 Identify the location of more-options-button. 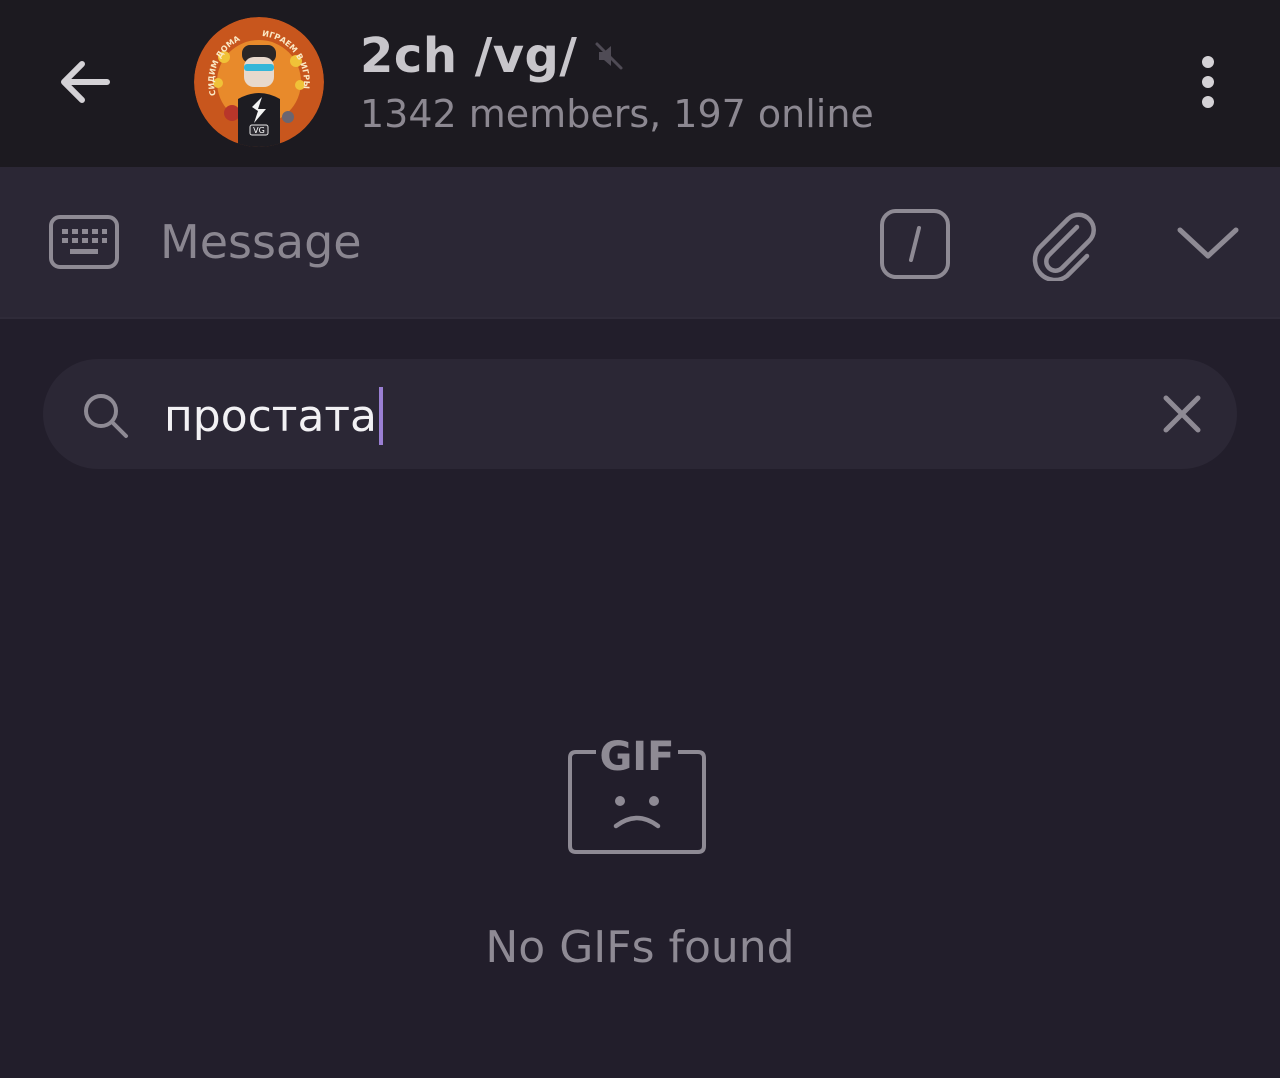
(1208, 82).